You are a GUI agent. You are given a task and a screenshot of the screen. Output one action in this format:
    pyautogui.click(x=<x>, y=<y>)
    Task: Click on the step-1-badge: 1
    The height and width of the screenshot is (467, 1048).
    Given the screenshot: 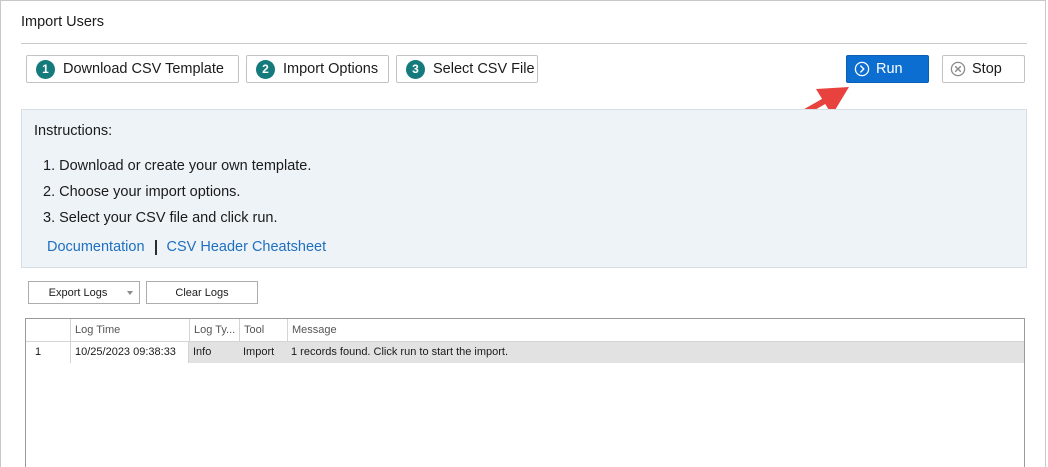 What is the action you would take?
    pyautogui.click(x=45, y=69)
    